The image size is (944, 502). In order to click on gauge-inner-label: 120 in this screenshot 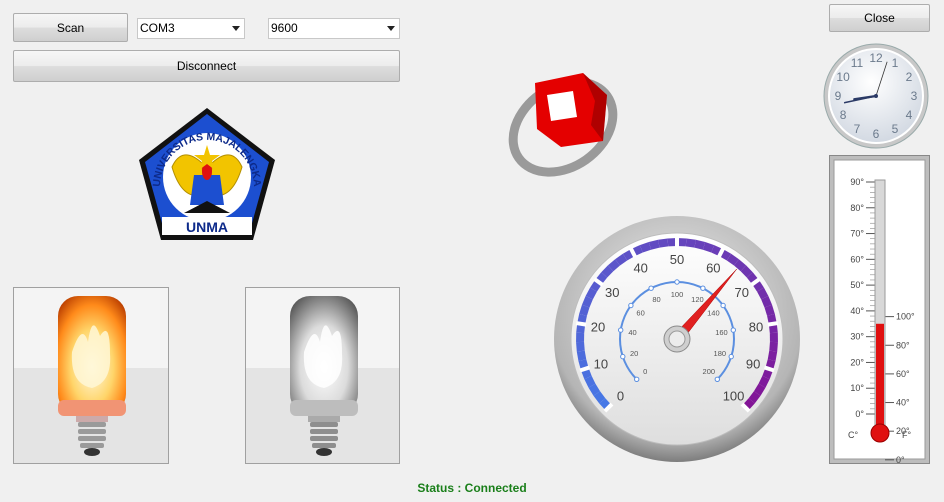, I will do `click(697, 299)`.